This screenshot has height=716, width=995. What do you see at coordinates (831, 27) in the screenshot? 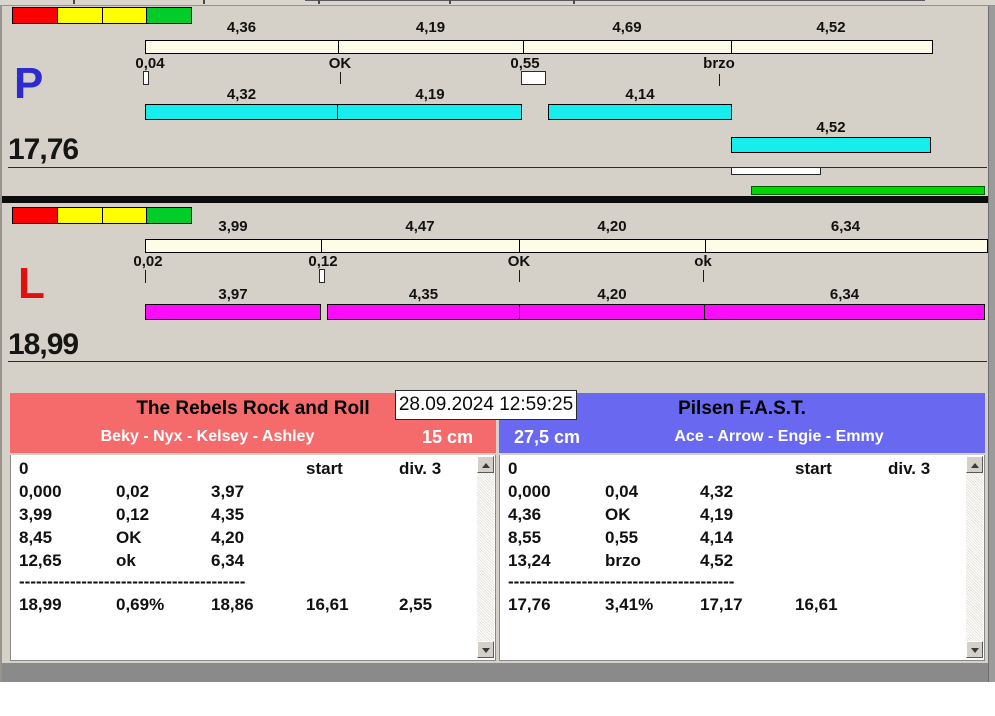
I see `leg-time-label: 4,52` at bounding box center [831, 27].